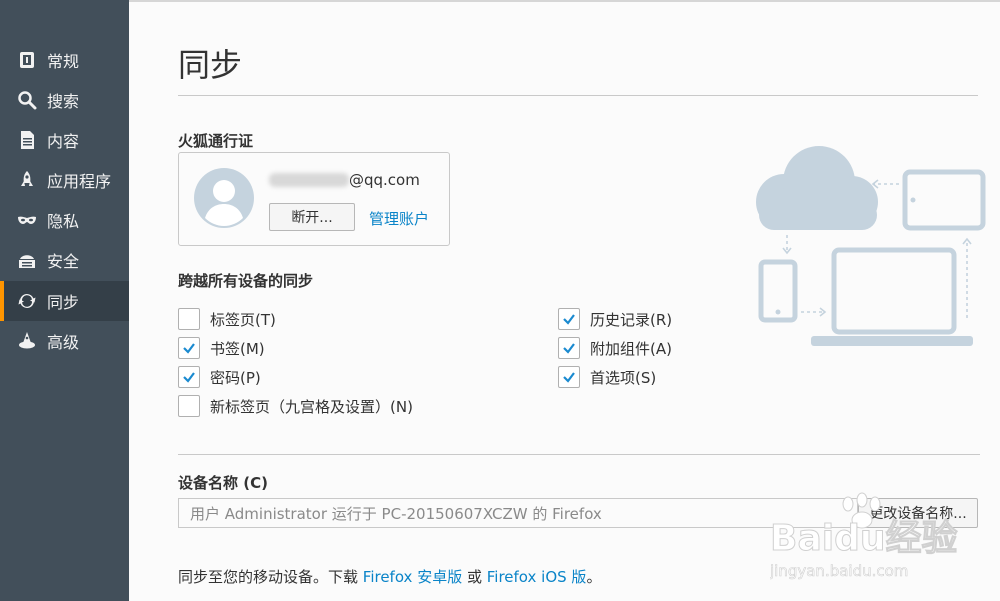 This screenshot has width=1000, height=601. Describe the element at coordinates (817, 188) in the screenshot. I see `cloud-icon` at that location.